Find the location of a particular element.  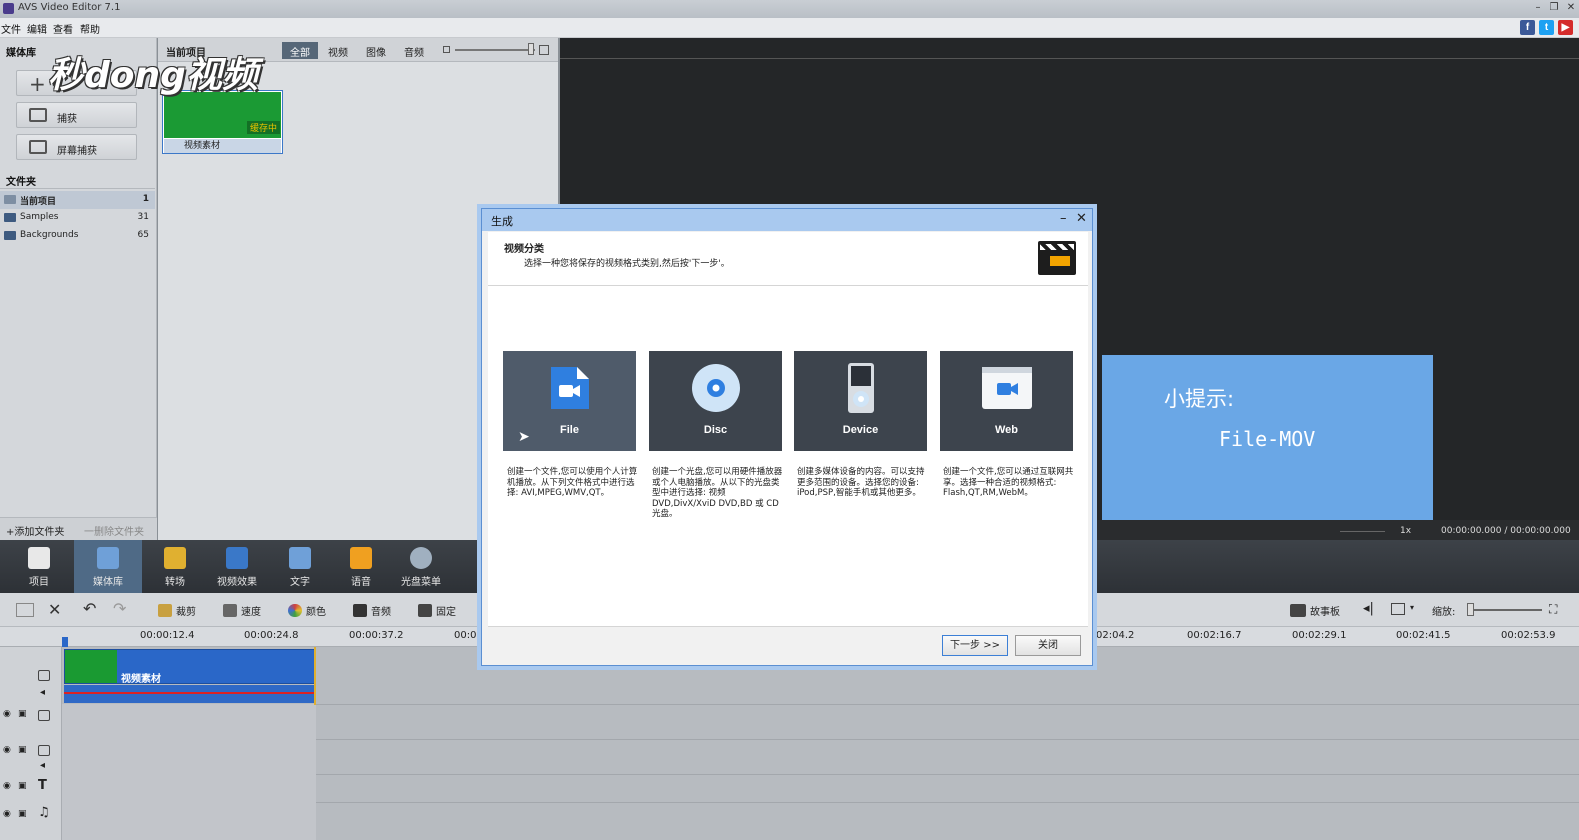

playhead-marker is located at coordinates (65, 642).